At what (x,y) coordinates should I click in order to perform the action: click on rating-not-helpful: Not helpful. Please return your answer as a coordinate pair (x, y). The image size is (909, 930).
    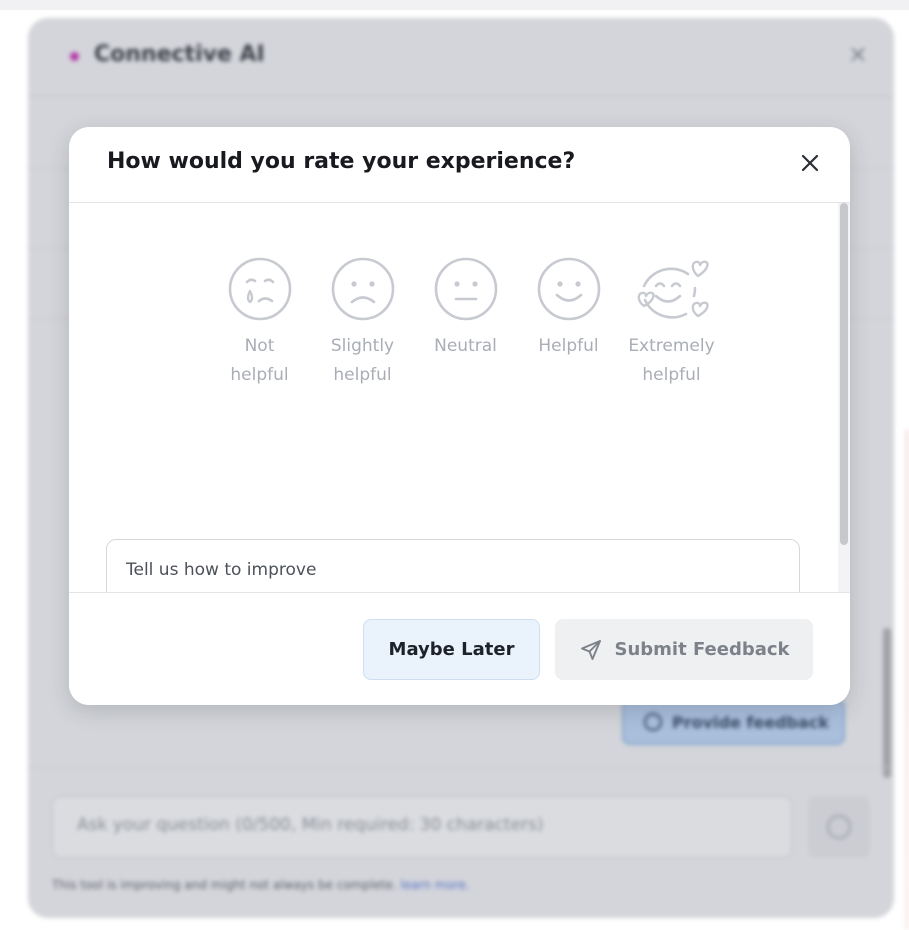
    Looking at the image, I should click on (259, 323).